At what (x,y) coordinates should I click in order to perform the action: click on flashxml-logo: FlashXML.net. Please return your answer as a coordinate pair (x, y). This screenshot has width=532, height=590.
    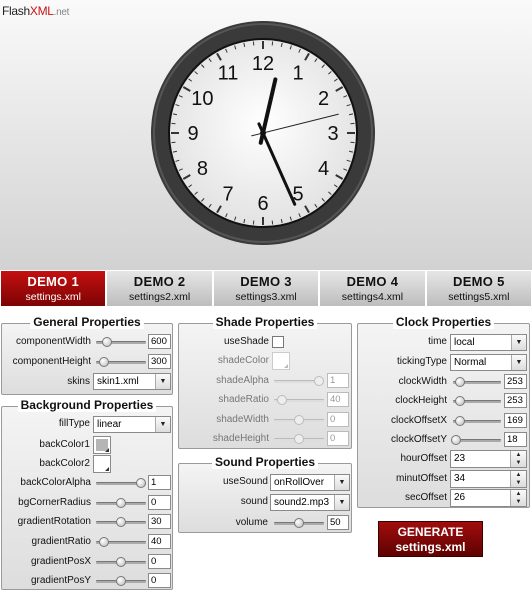
    Looking at the image, I should click on (35, 11).